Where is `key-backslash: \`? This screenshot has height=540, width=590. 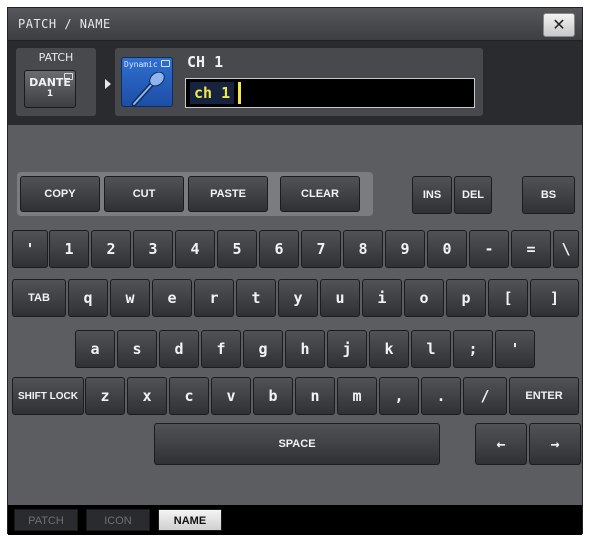
key-backslash: \ is located at coordinates (566, 249).